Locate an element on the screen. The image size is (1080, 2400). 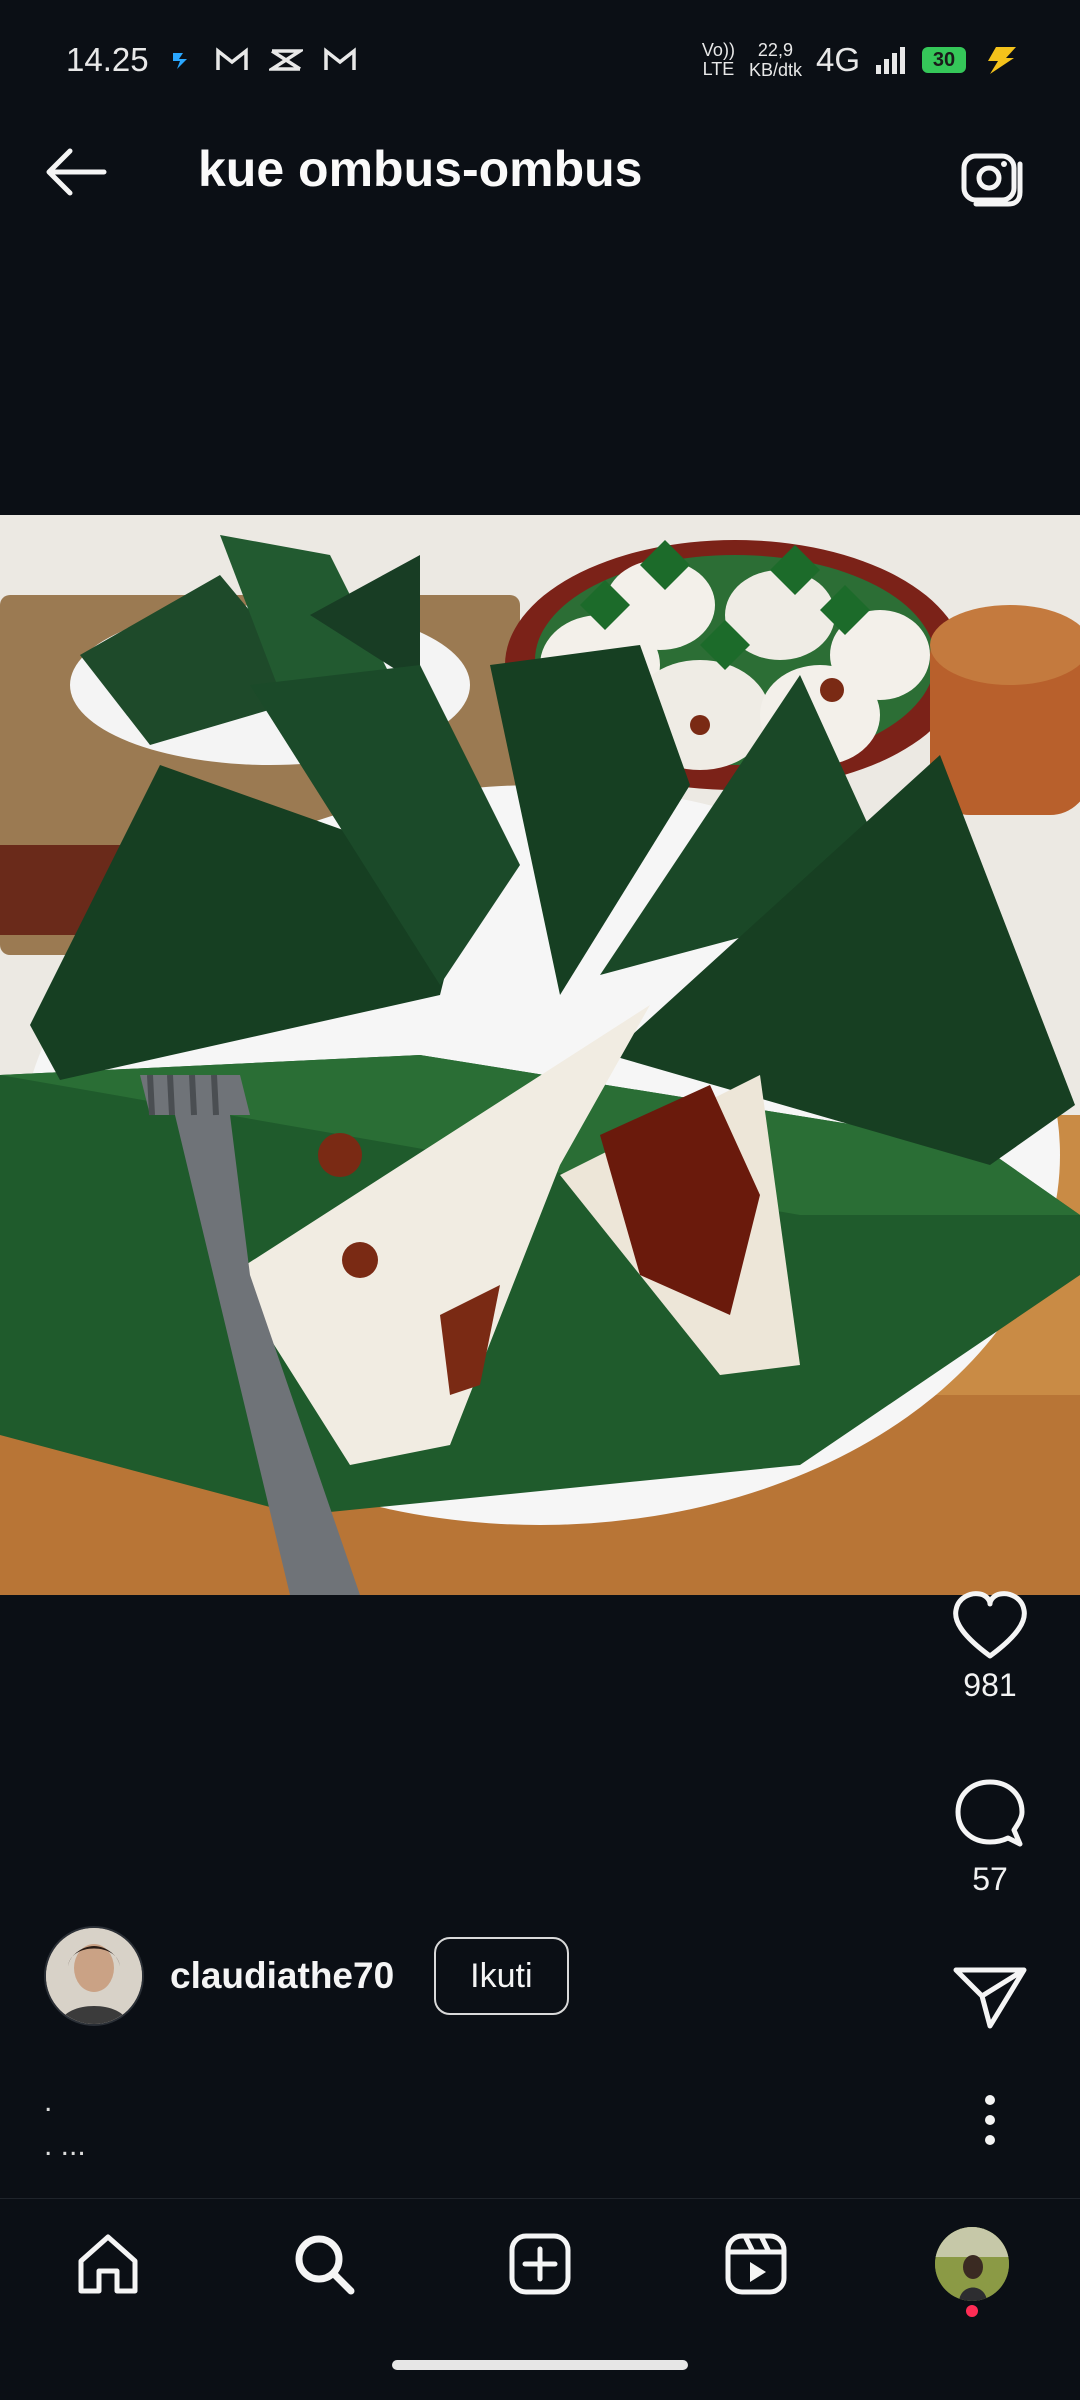
nav-profile is located at coordinates (972, 2268).